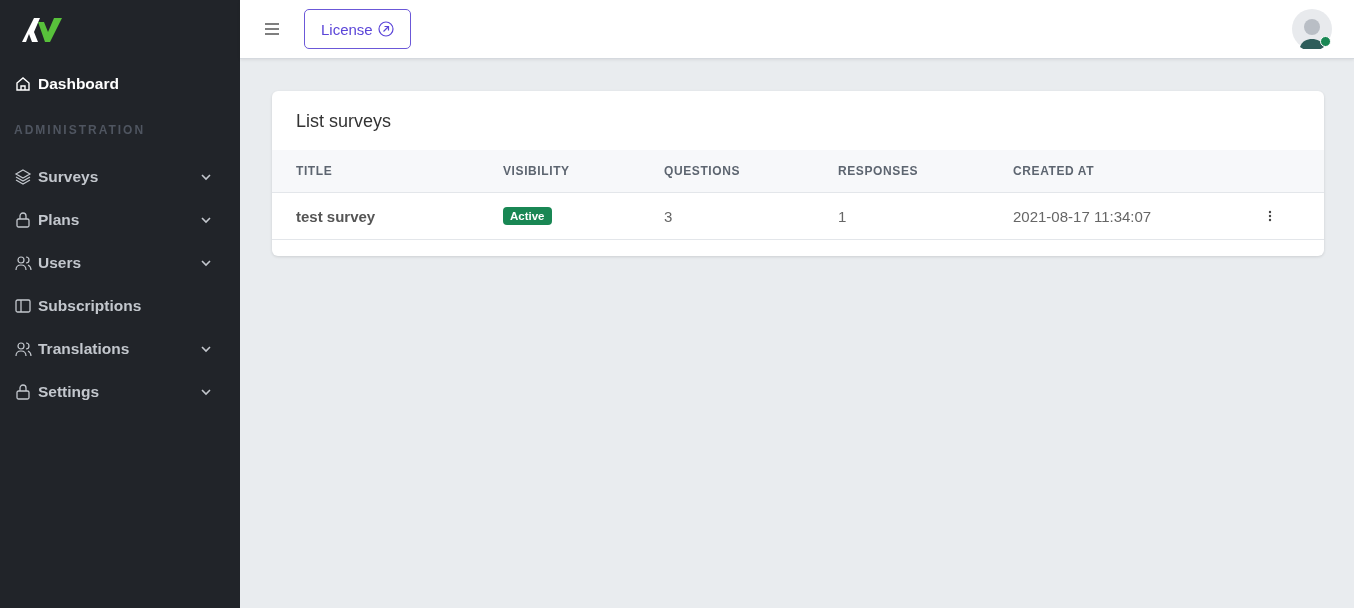  Describe the element at coordinates (669, 216) in the screenshot. I see `table-cell-text: 3` at that location.